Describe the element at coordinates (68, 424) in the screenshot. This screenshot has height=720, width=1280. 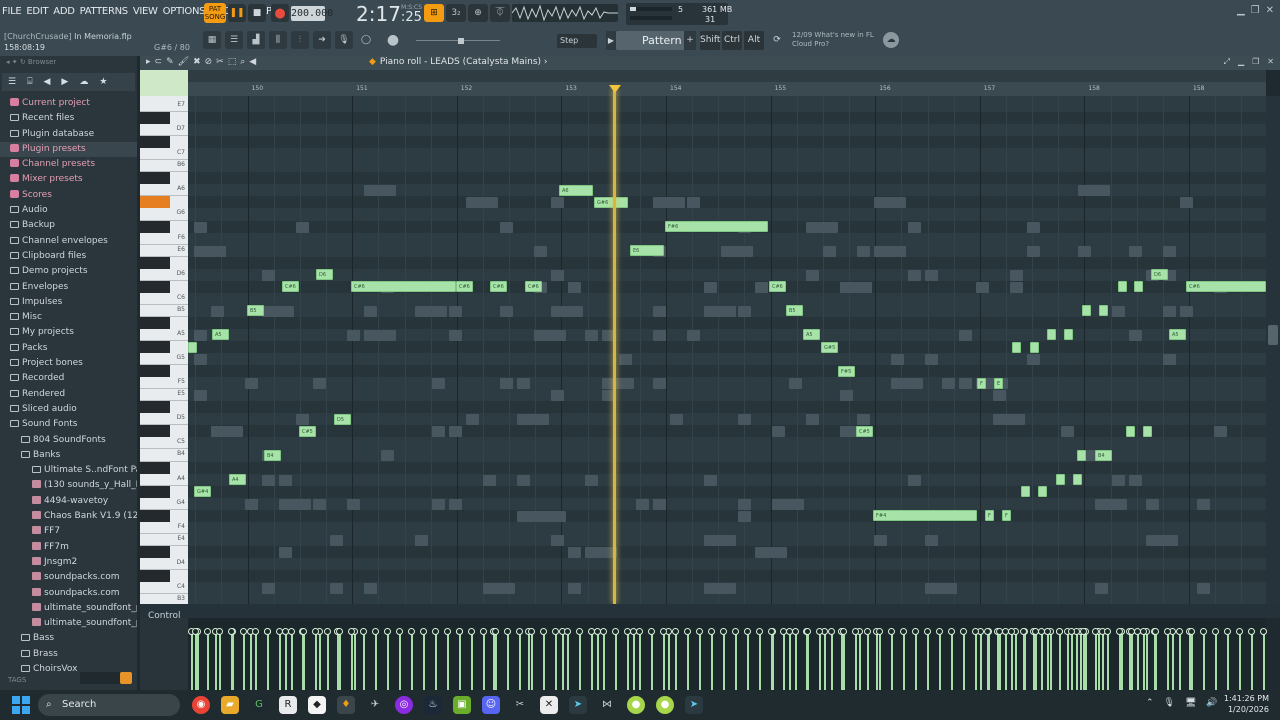
I see `browser-item: Sound Fonts` at that location.